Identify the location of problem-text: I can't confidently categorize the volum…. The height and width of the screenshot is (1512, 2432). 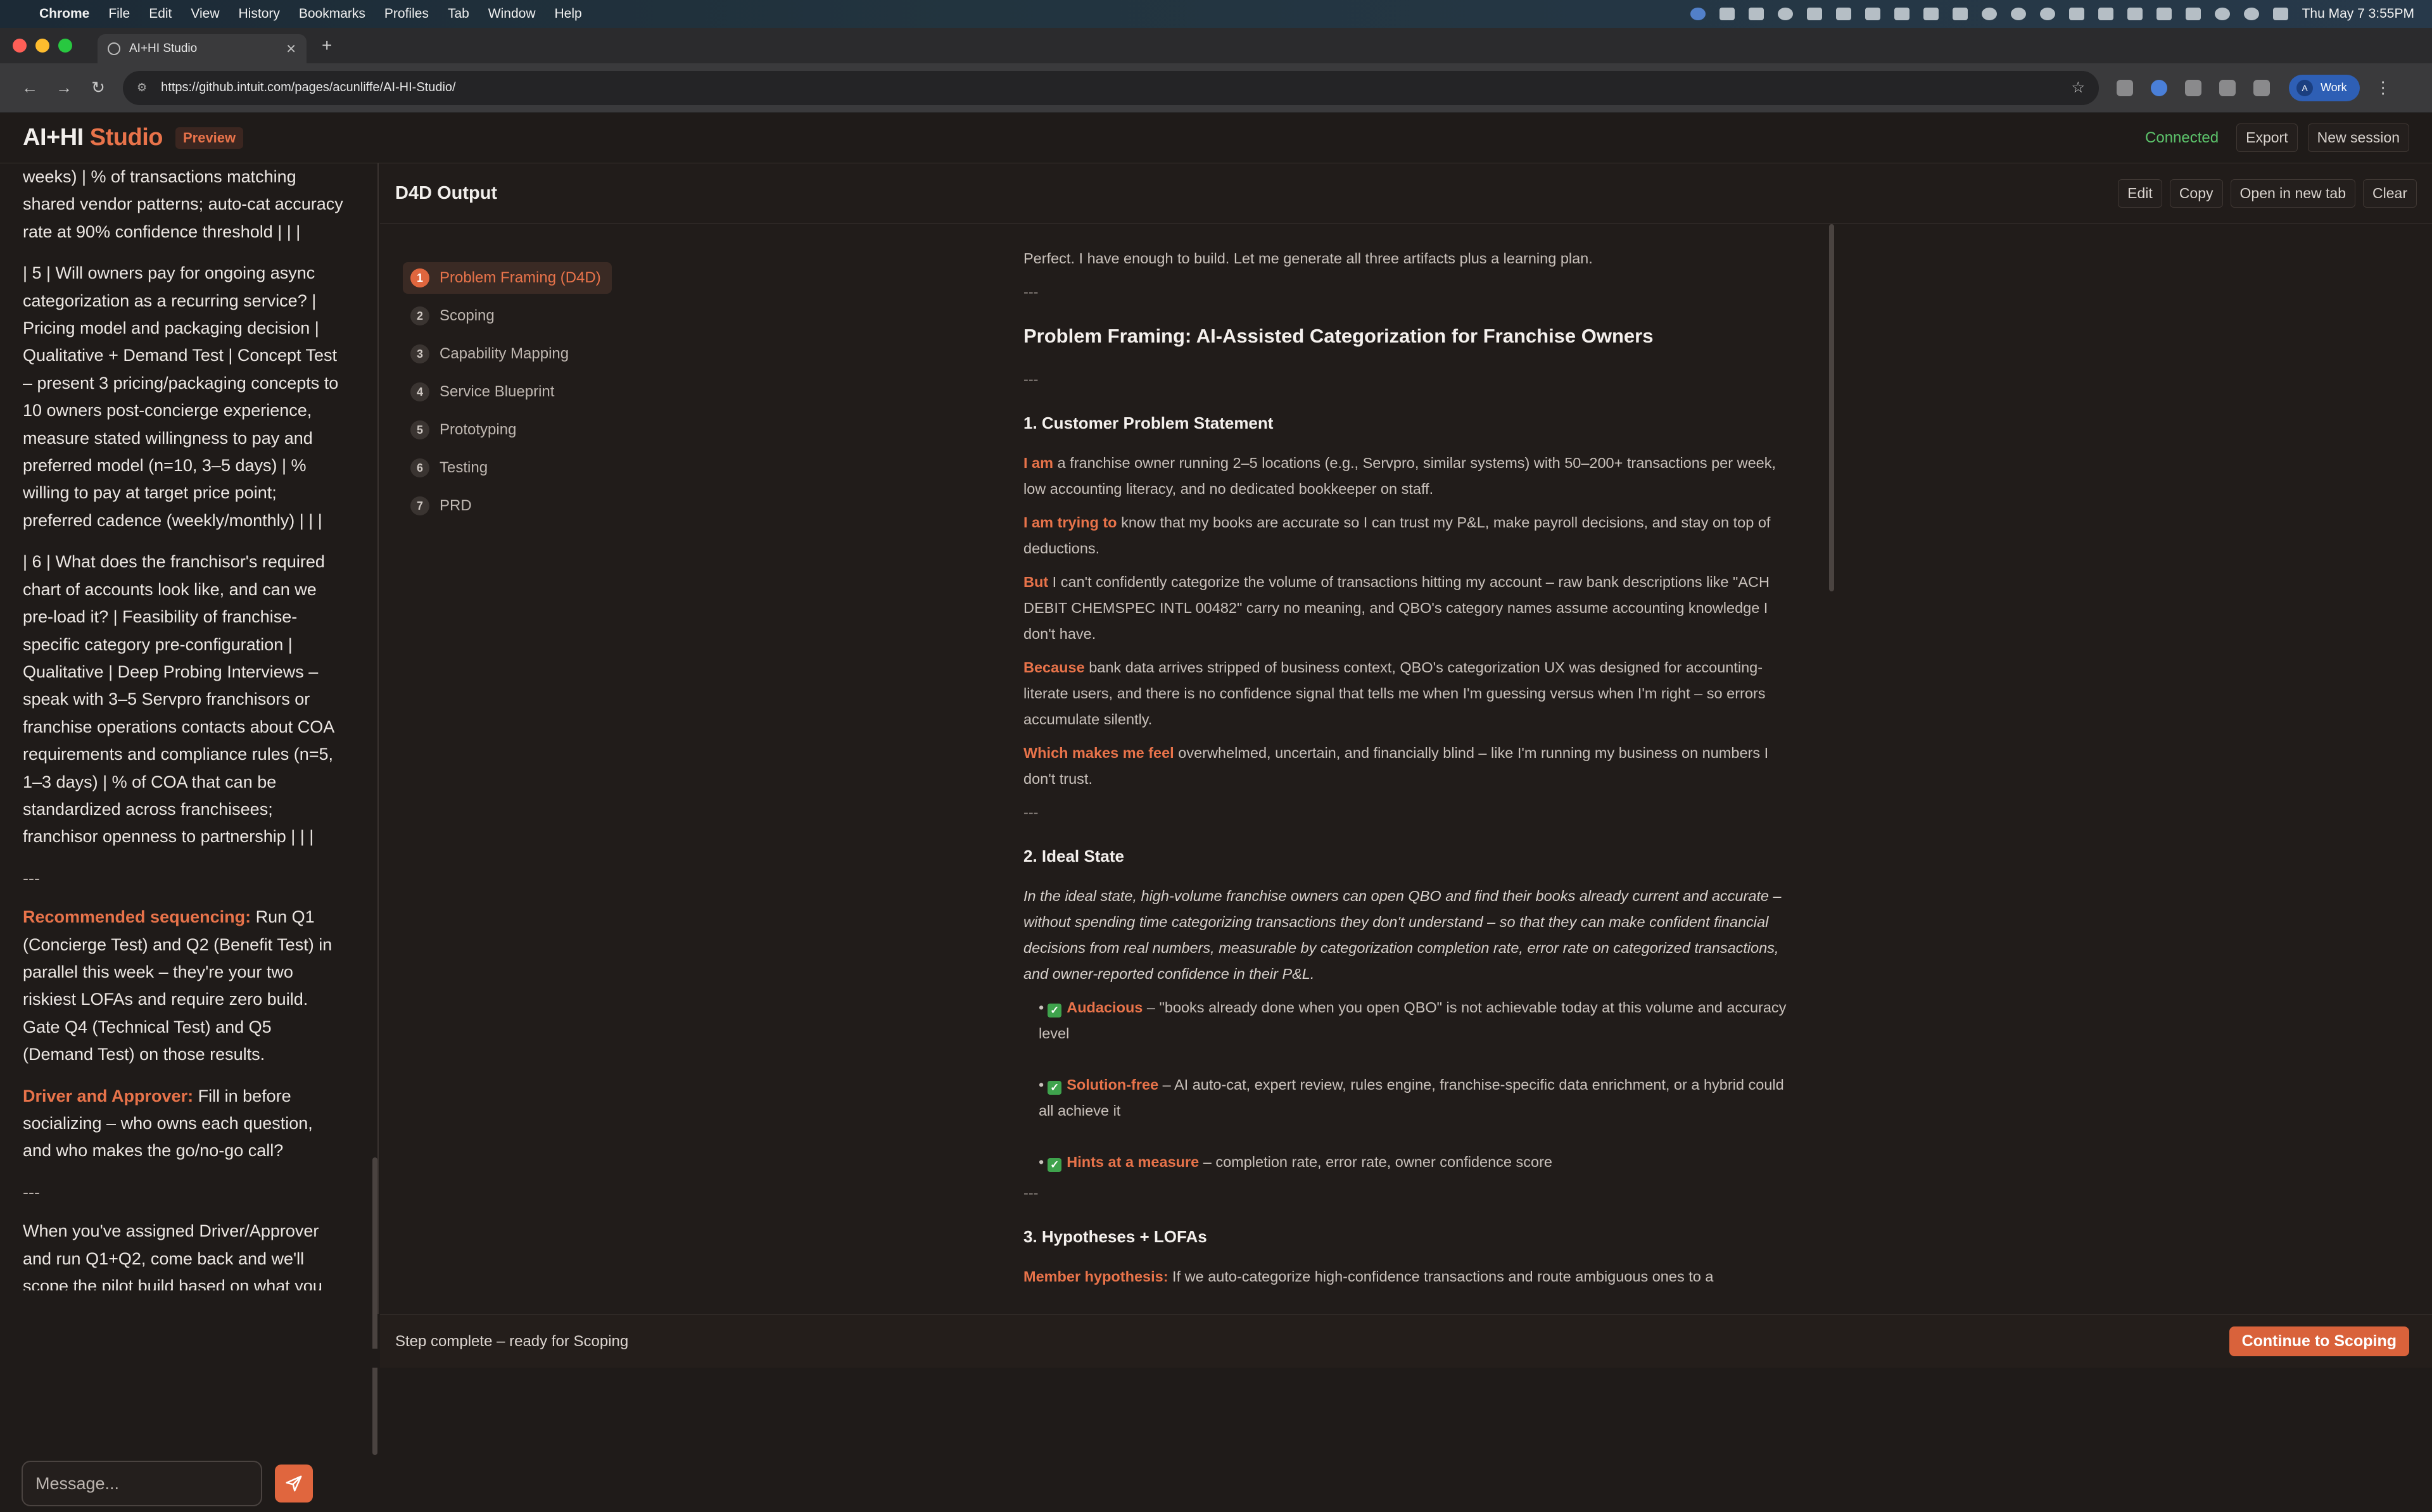
(1396, 608).